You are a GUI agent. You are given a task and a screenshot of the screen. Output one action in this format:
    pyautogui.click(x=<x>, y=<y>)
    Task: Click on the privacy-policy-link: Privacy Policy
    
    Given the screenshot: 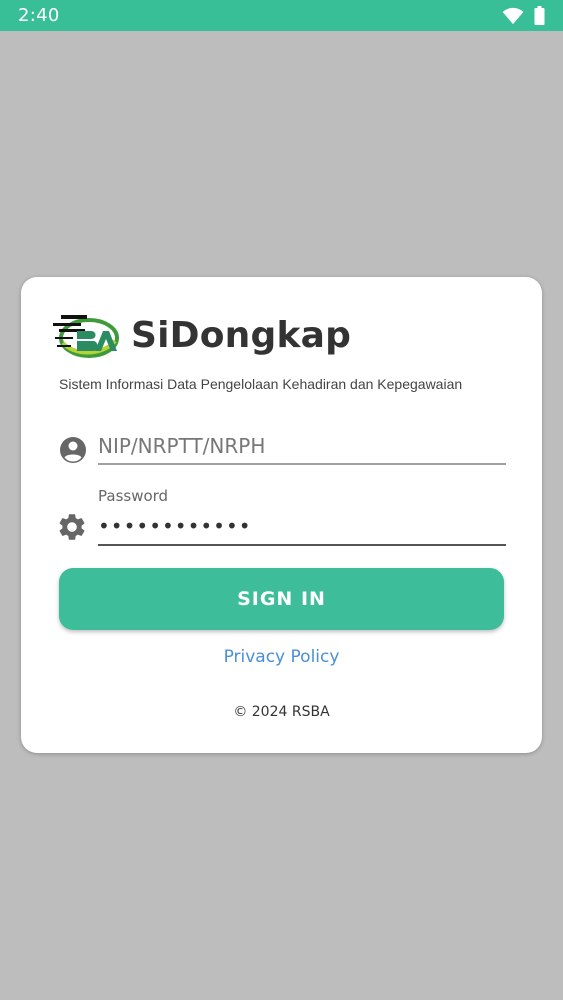 What is the action you would take?
    pyautogui.click(x=281, y=657)
    